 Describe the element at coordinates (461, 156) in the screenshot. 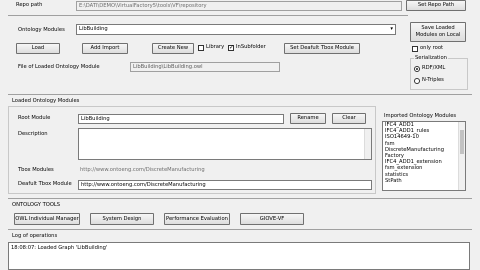

I see `imported-list-scrollbar` at that location.